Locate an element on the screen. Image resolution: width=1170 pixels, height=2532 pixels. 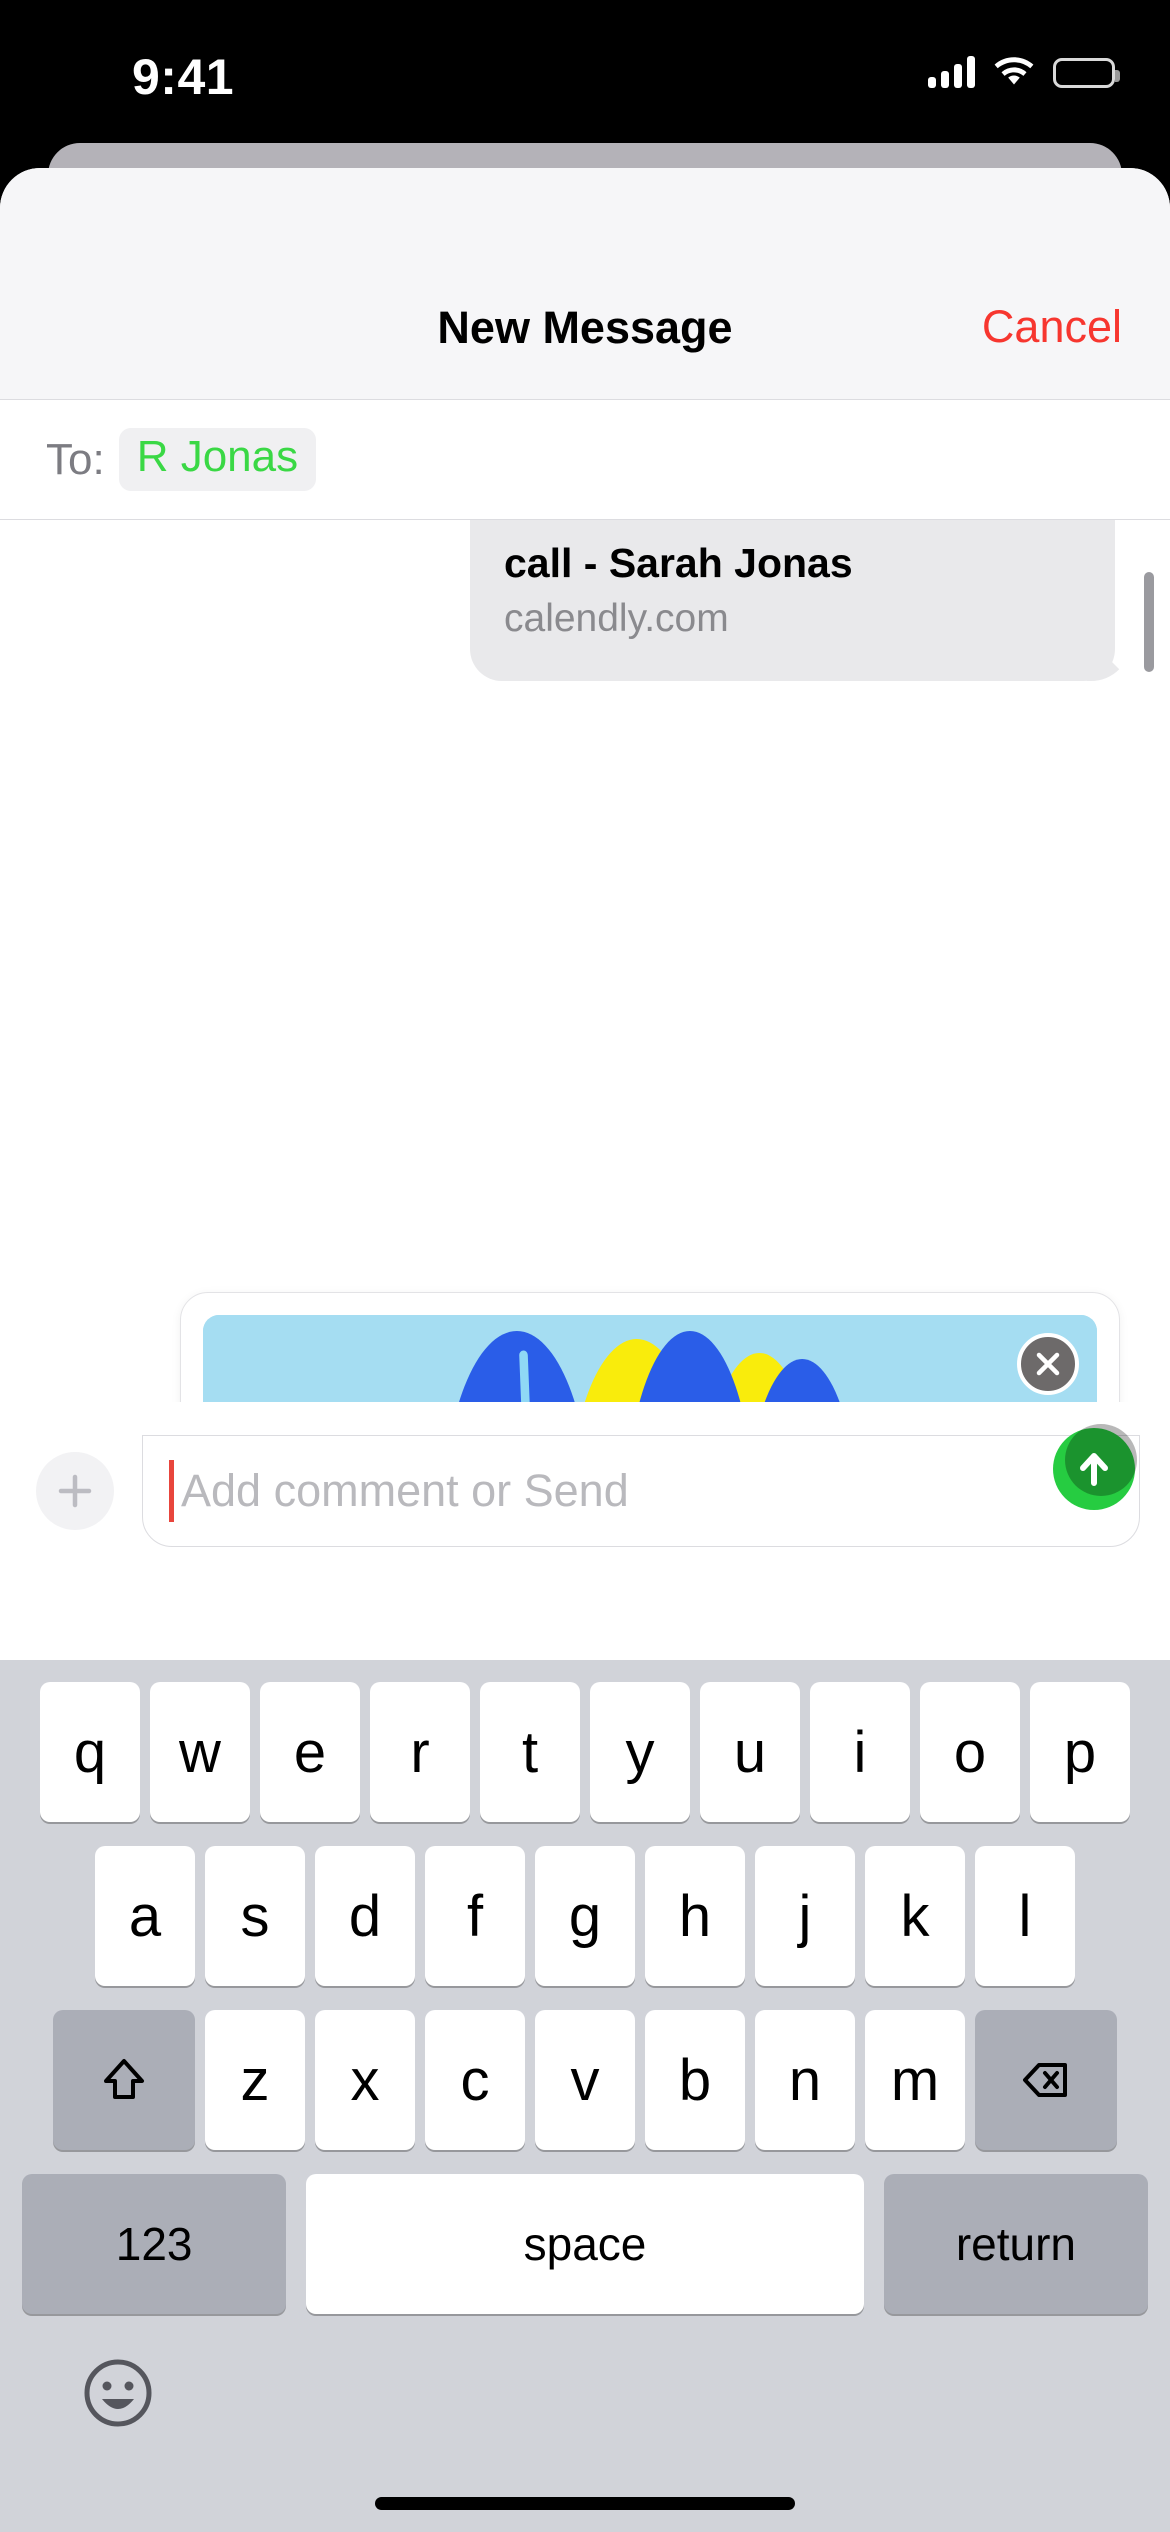
key-s: s is located at coordinates (255, 1916).